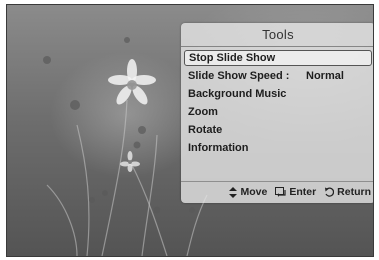  Describe the element at coordinates (237, 94) in the screenshot. I see `menu-item-label: Background Music` at that location.